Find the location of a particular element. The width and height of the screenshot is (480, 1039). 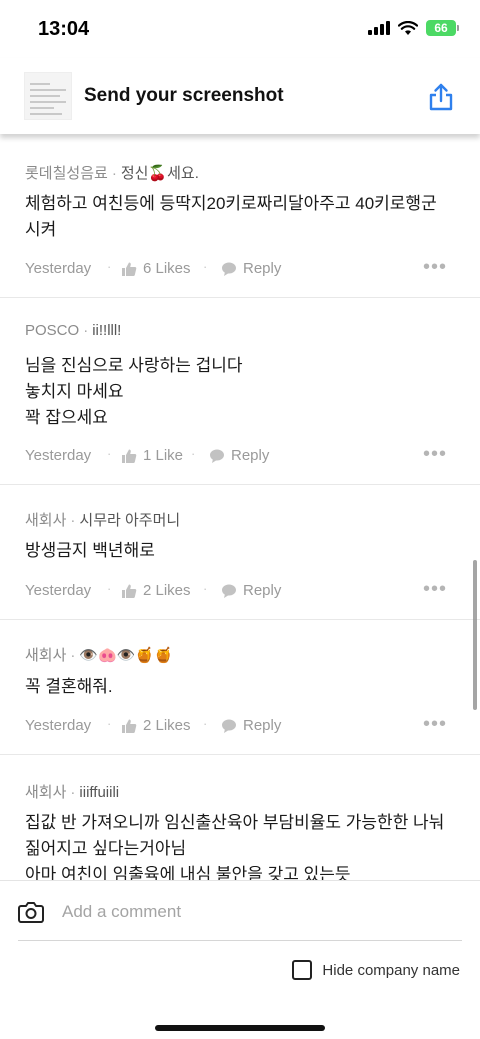

nickname: 시무라 아주머니 is located at coordinates (130, 520).